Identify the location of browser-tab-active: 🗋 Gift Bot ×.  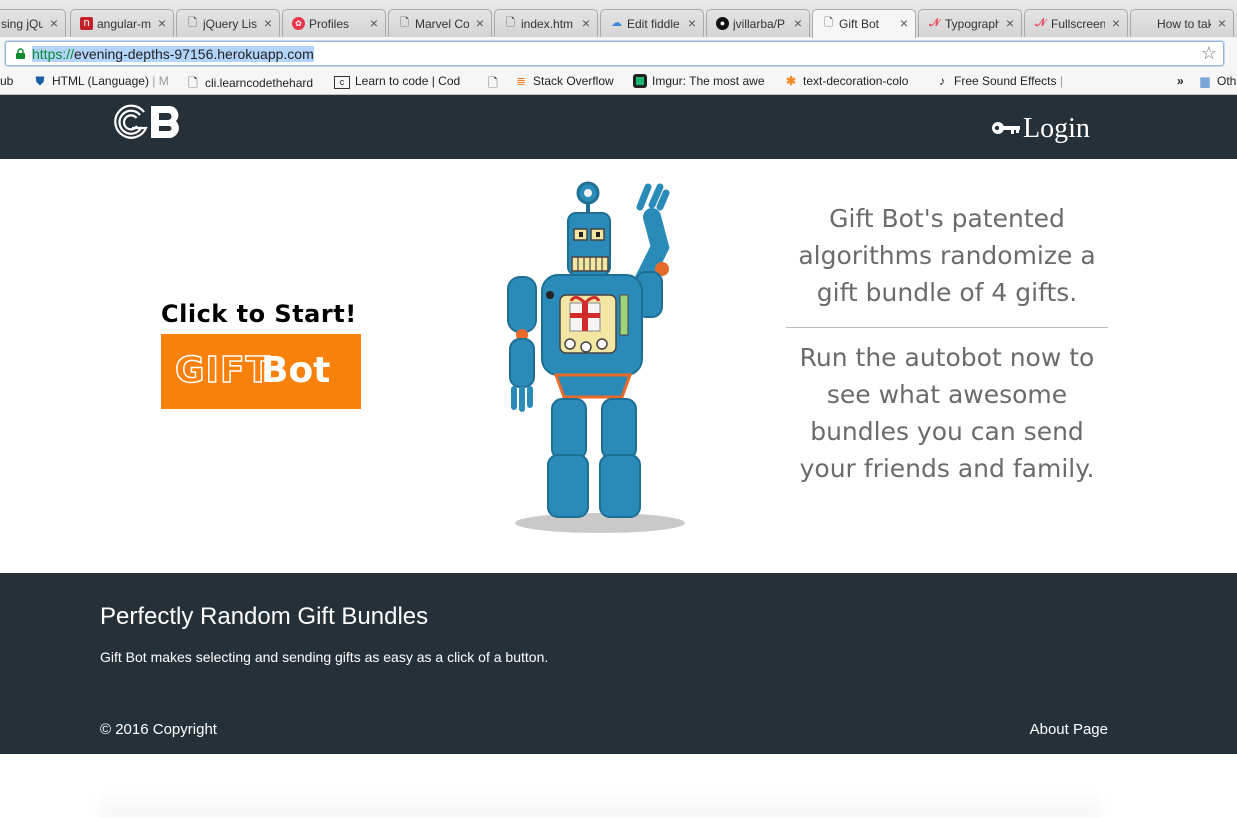
(864, 23).